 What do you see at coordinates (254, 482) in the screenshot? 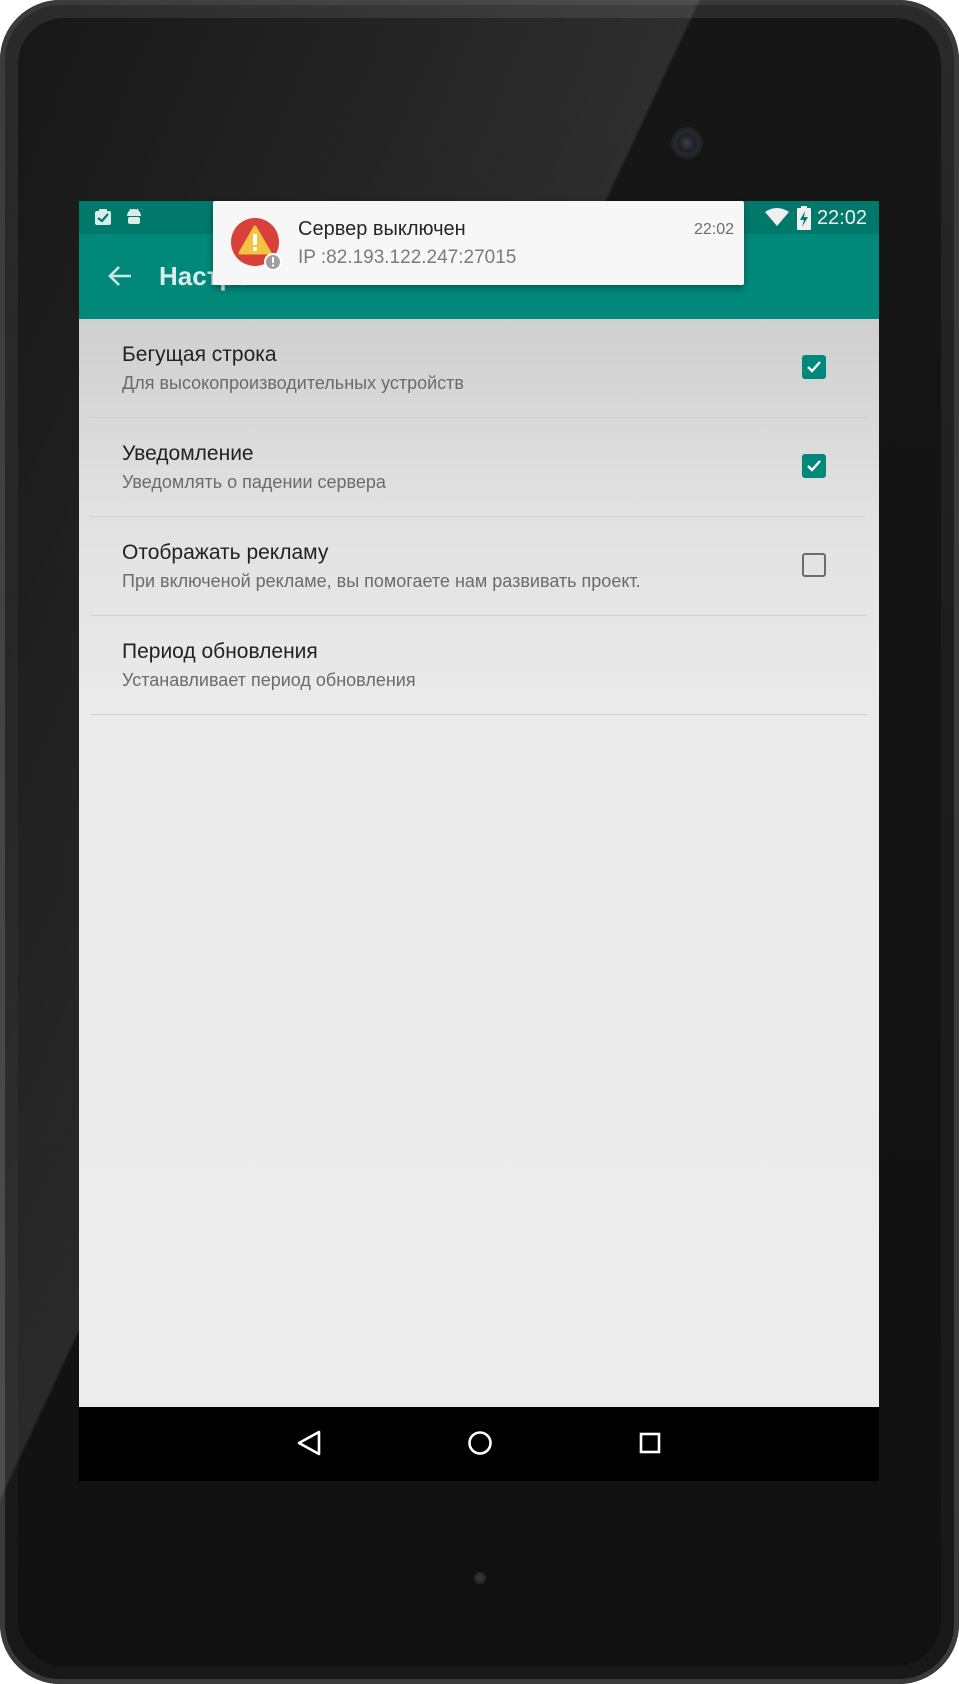
I see `pref-summary: Уведомлять о падении сервера` at bounding box center [254, 482].